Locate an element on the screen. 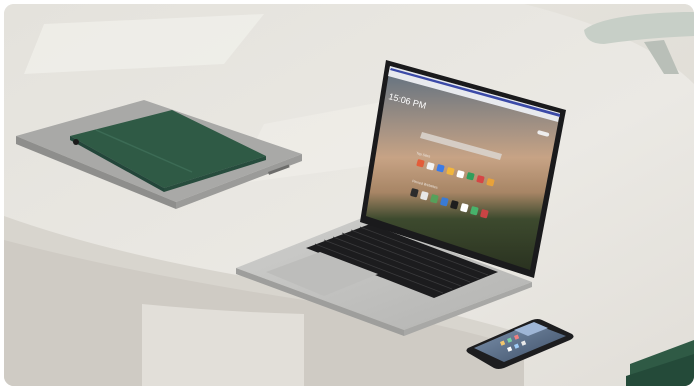 This screenshot has width=698, height=390. desk-leg is located at coordinates (223, 345).